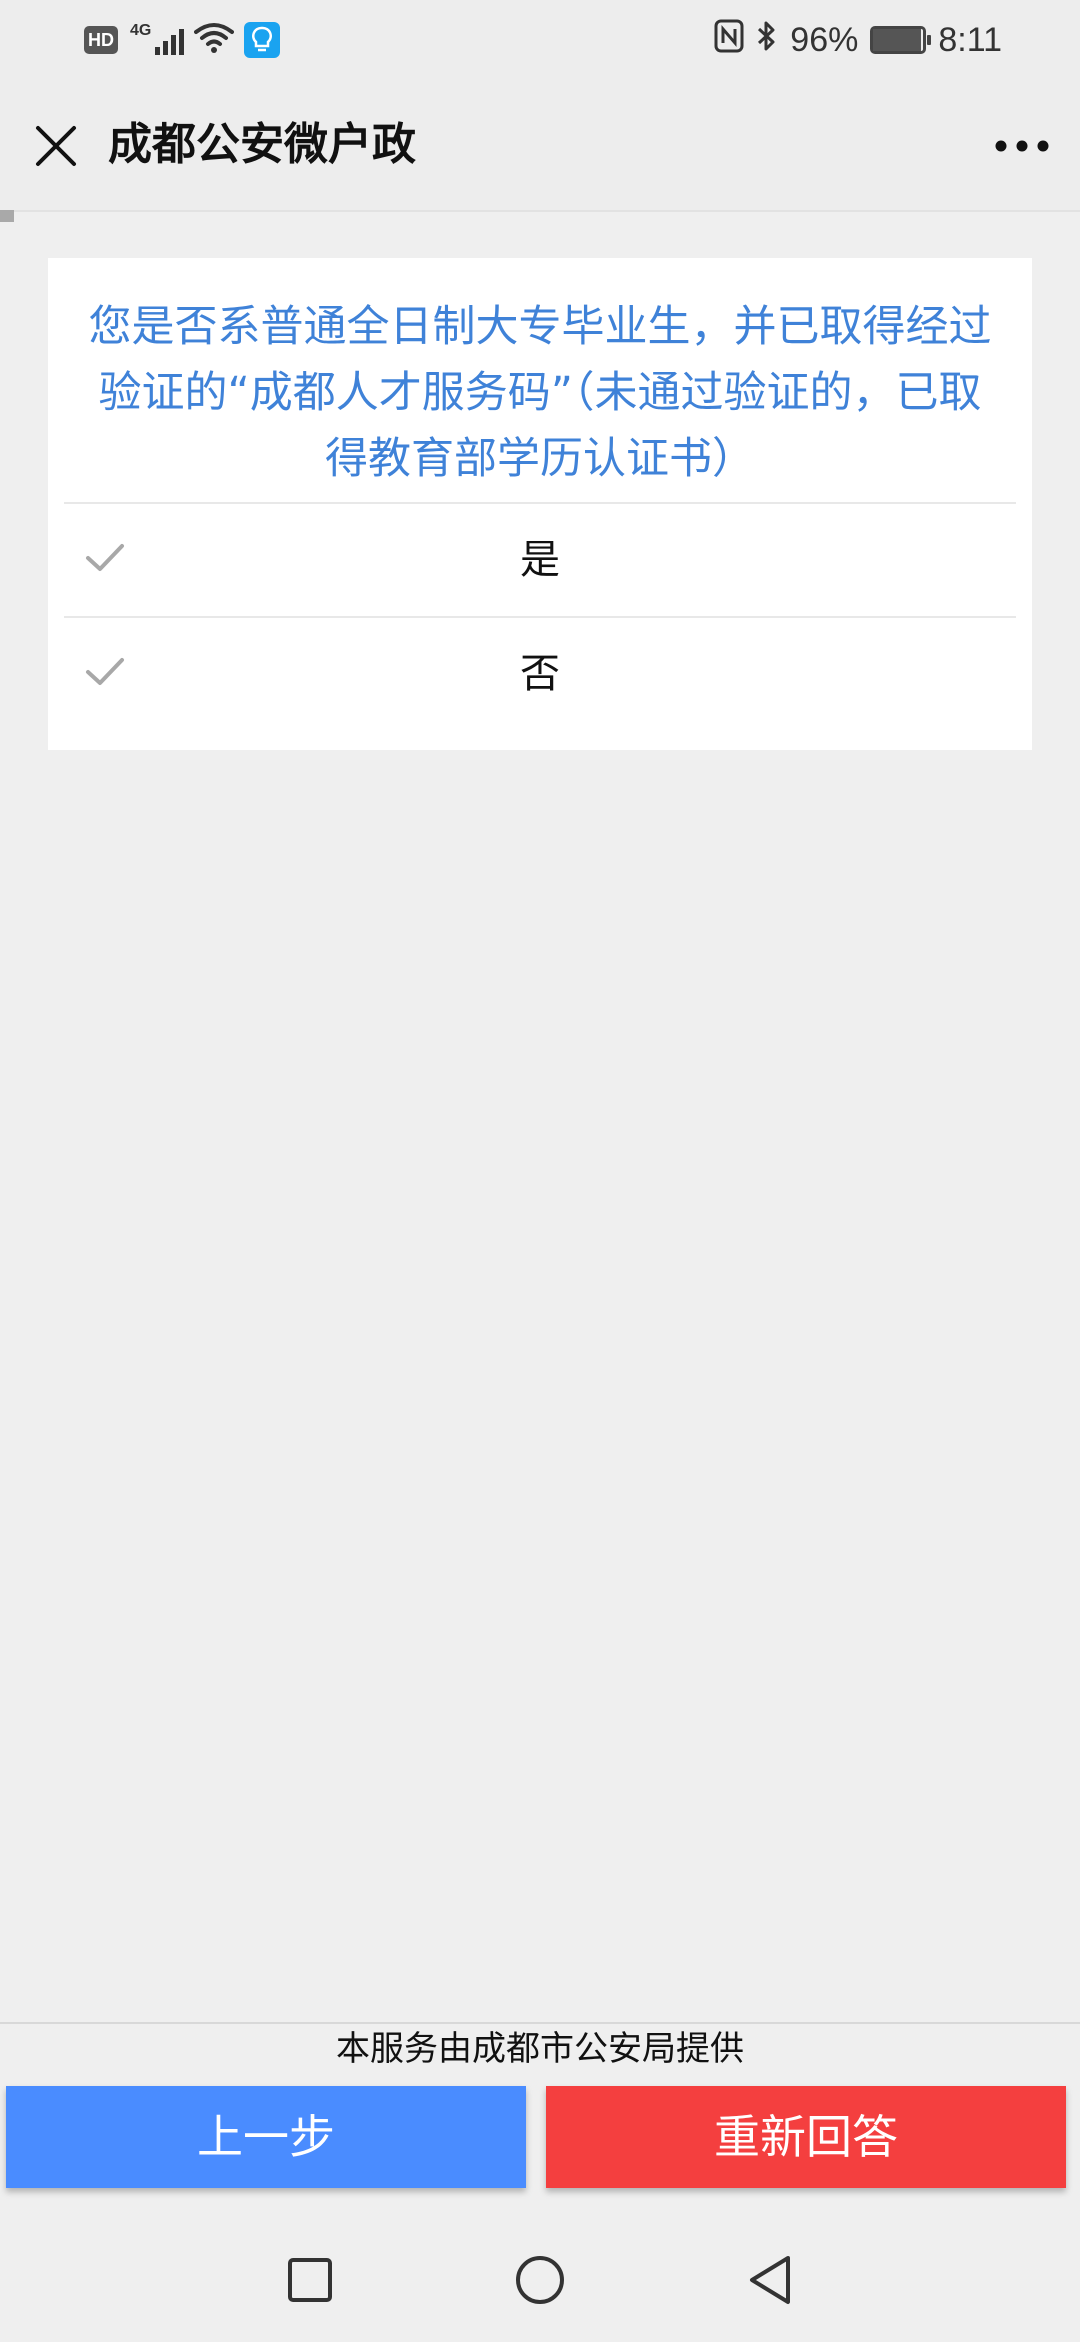 This screenshot has width=1080, height=2342. I want to click on nfc-icon, so click(729, 40).